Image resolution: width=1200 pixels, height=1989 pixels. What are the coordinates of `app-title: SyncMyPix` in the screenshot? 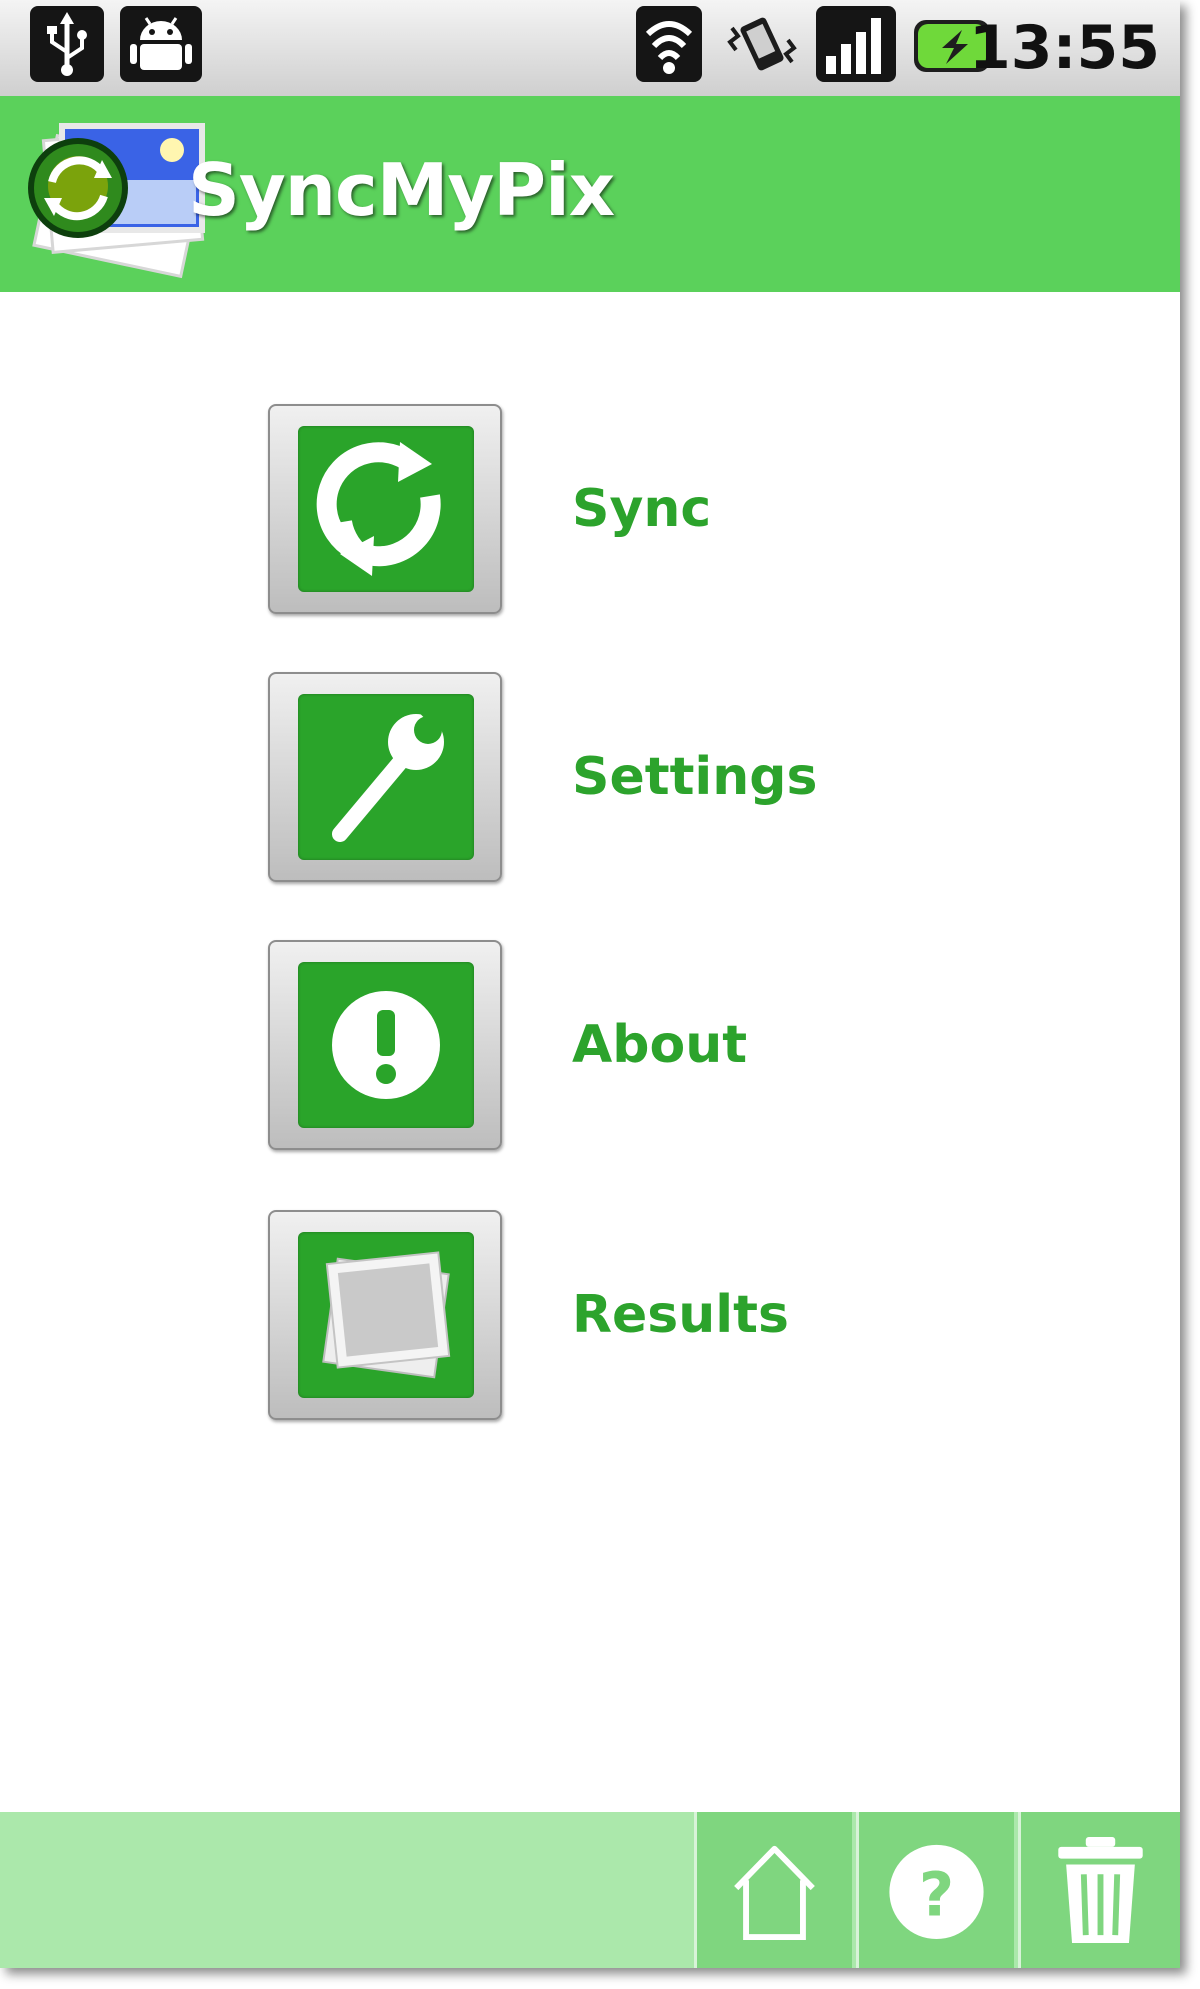 It's located at (401, 190).